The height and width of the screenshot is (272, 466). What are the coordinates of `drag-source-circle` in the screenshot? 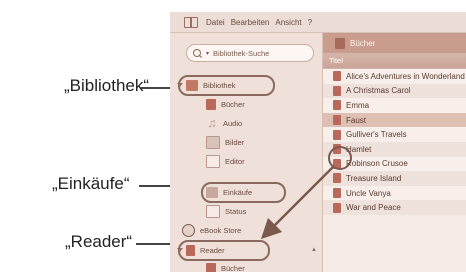 It's located at (340, 158).